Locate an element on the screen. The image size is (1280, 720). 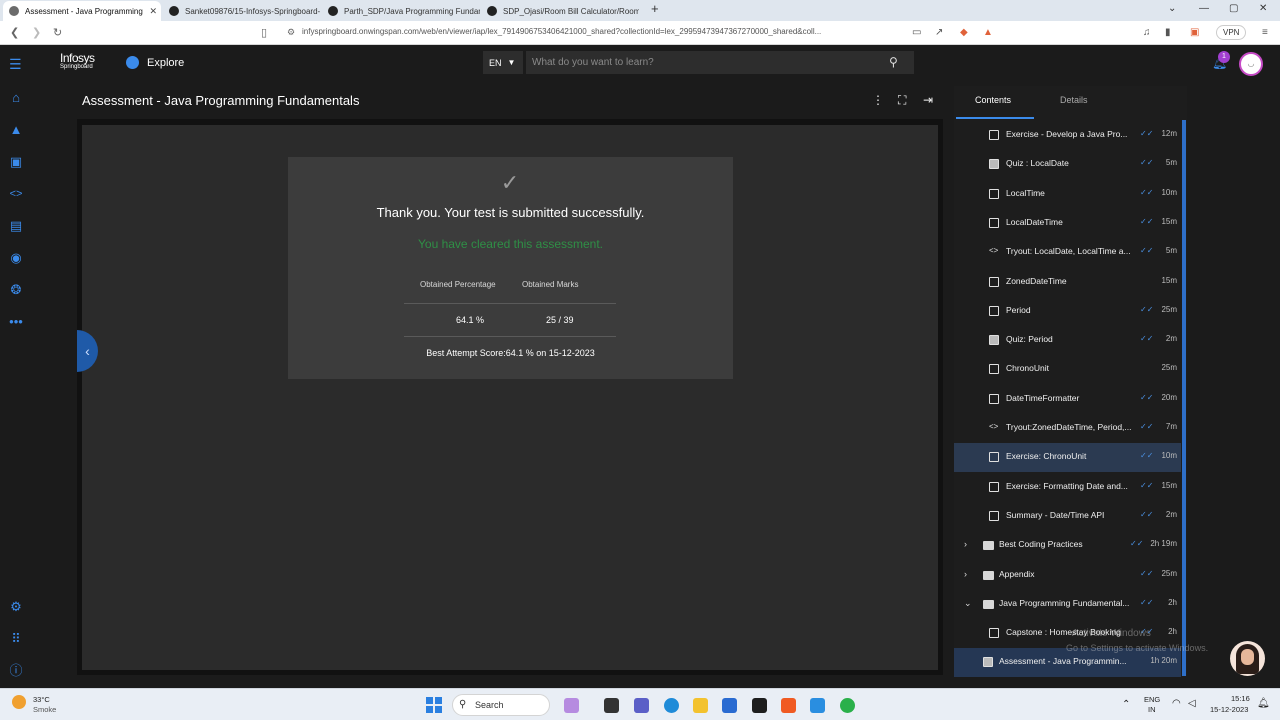
language-select: EN ▼ is located at coordinates (503, 62).